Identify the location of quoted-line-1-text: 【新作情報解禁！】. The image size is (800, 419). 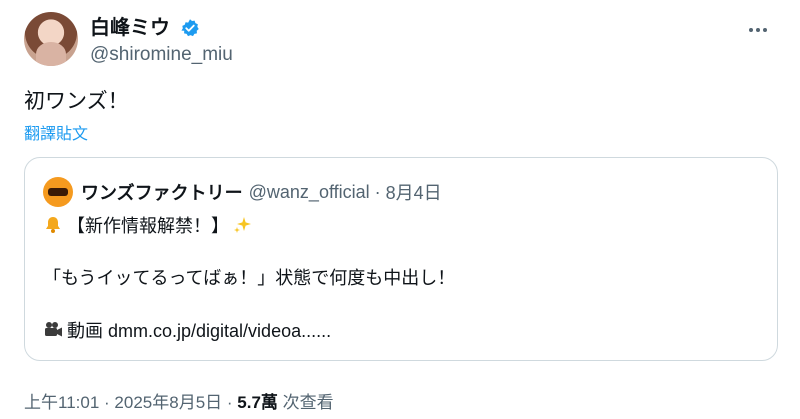
(148, 226).